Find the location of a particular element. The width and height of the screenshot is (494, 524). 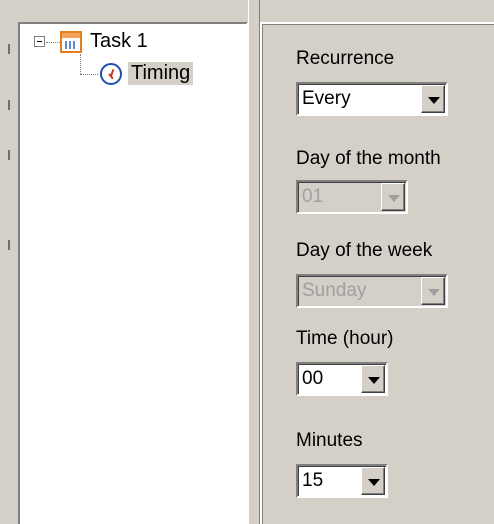

day-of-month-select: 01 is located at coordinates (352, 197).